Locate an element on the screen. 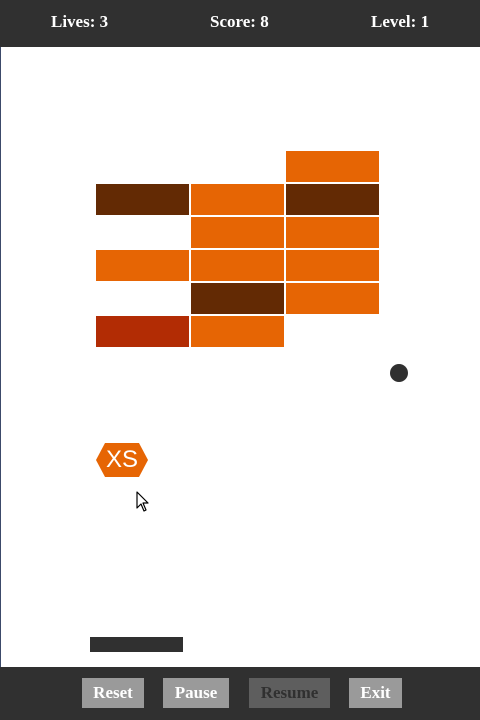 The image size is (480, 720). ball is located at coordinates (399, 373).